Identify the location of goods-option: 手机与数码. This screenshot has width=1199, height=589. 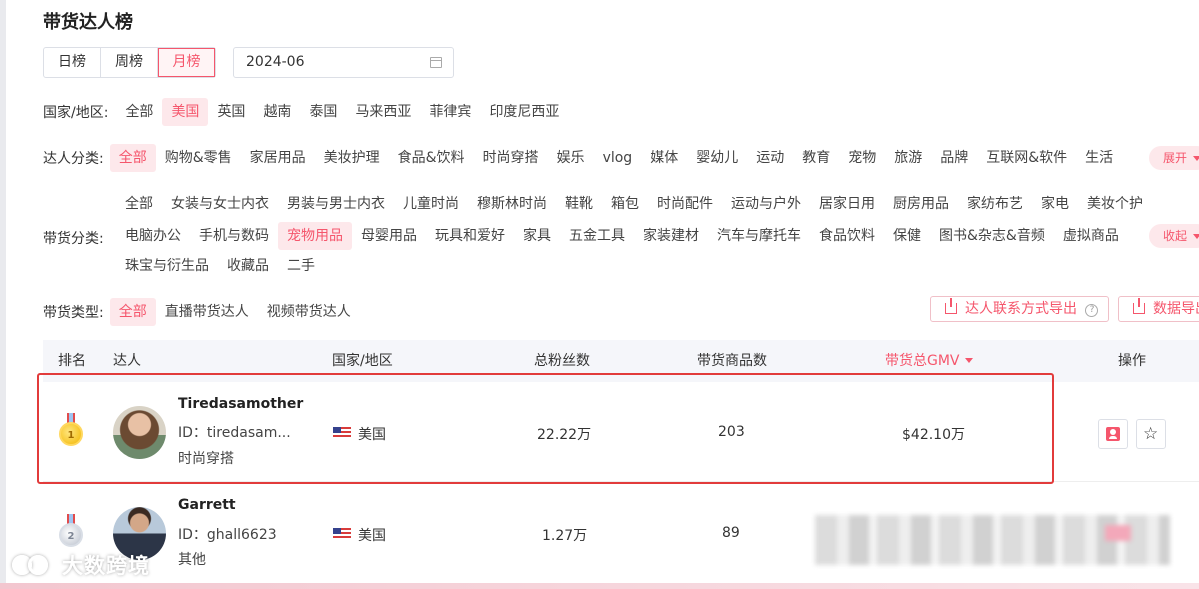
(234, 236).